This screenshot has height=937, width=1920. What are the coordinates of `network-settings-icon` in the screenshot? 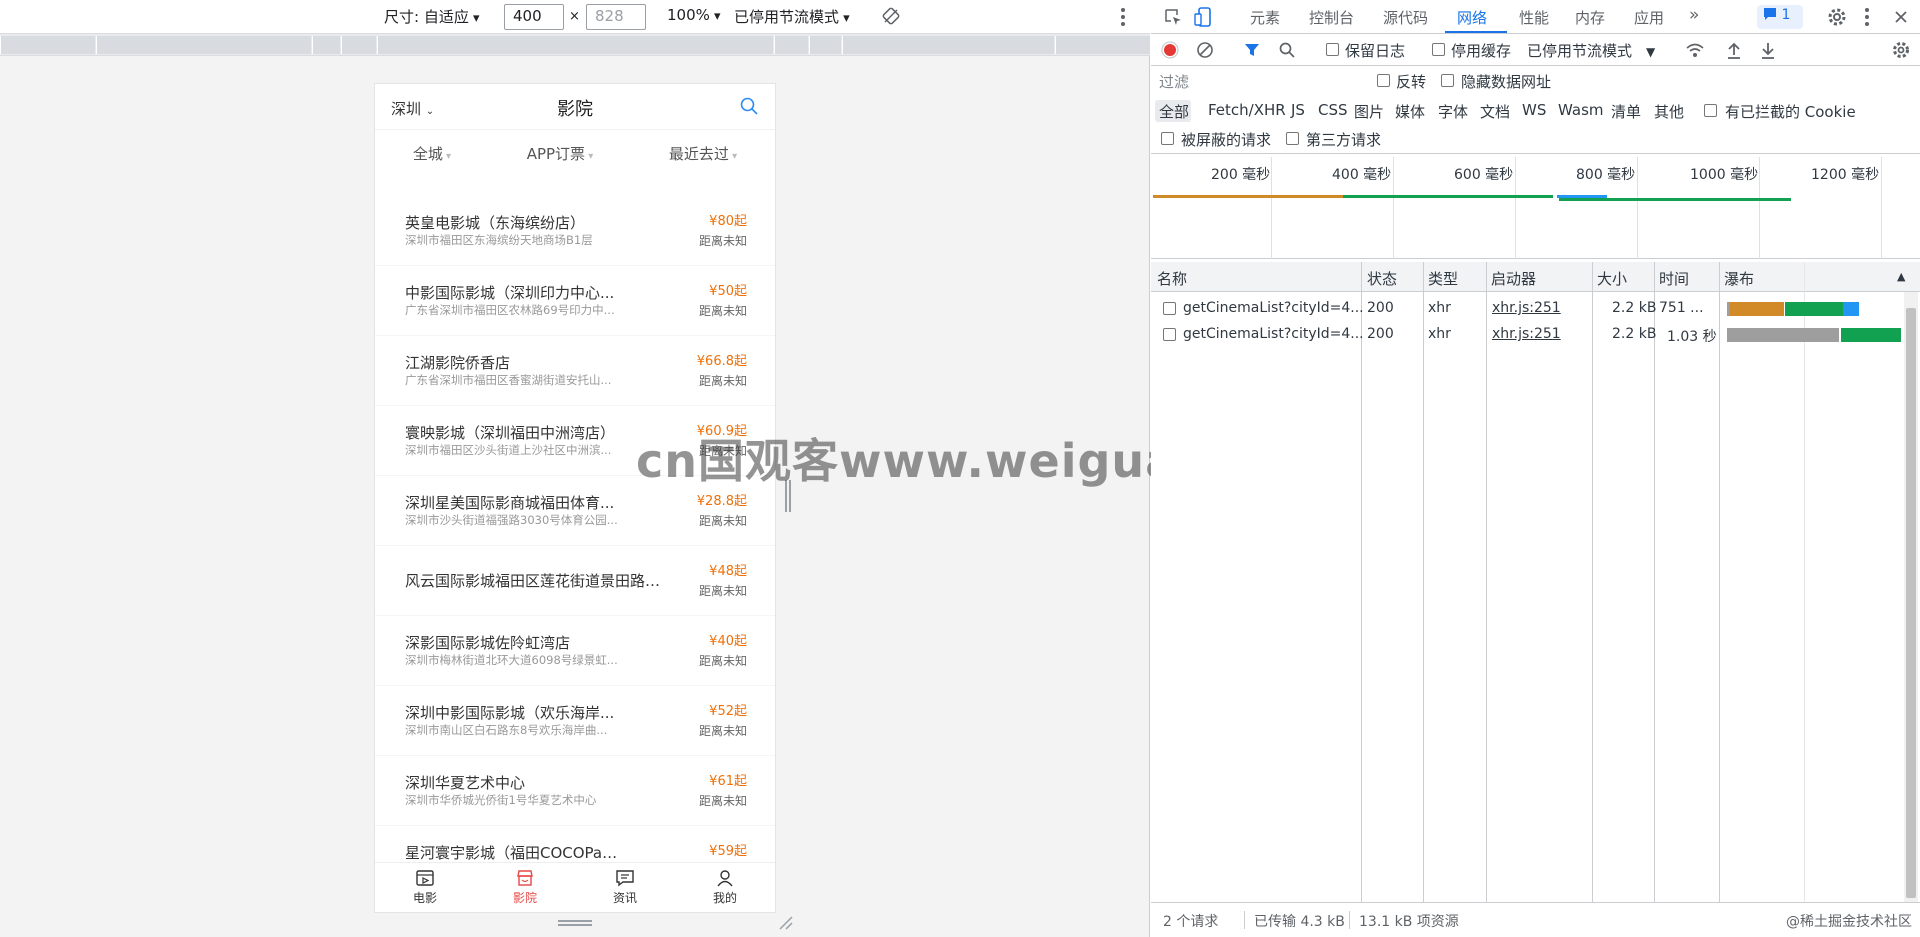 It's located at (1901, 50).